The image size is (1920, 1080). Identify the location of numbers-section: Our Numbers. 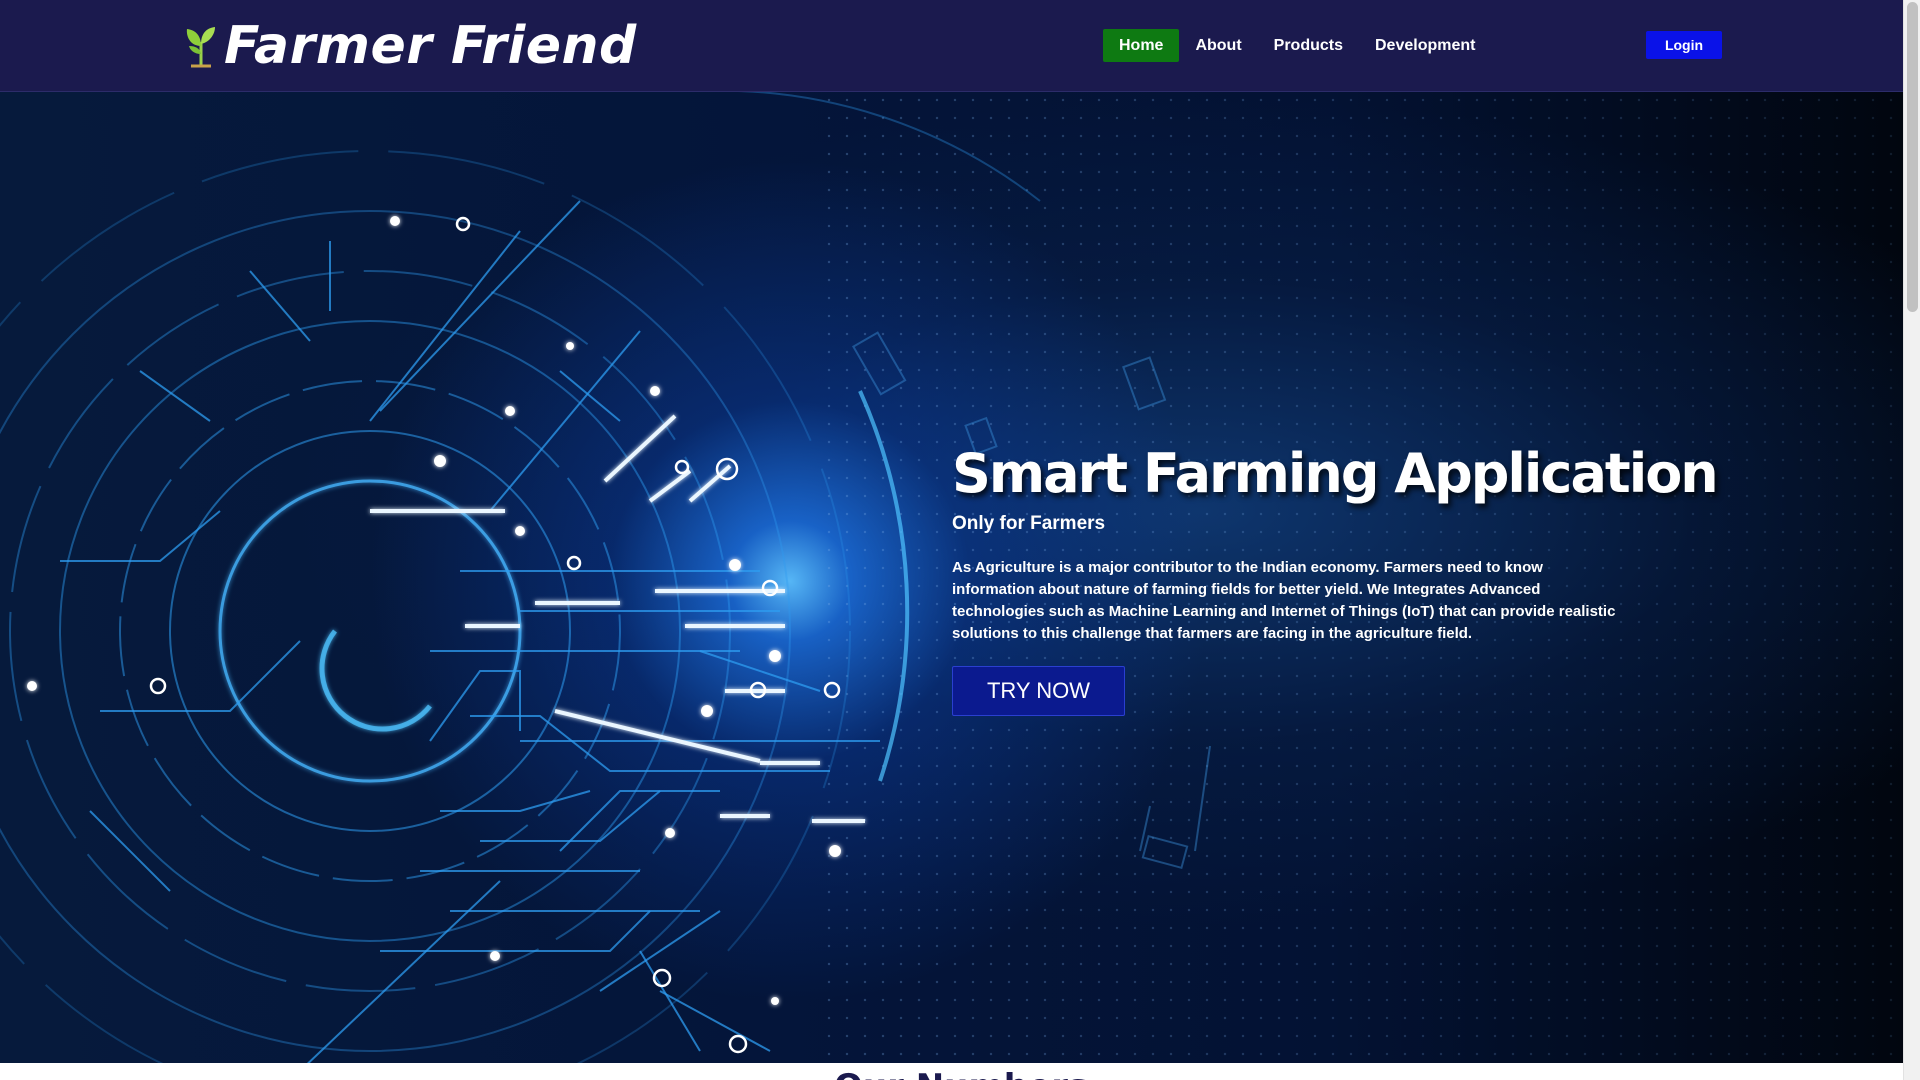
(951, 1071).